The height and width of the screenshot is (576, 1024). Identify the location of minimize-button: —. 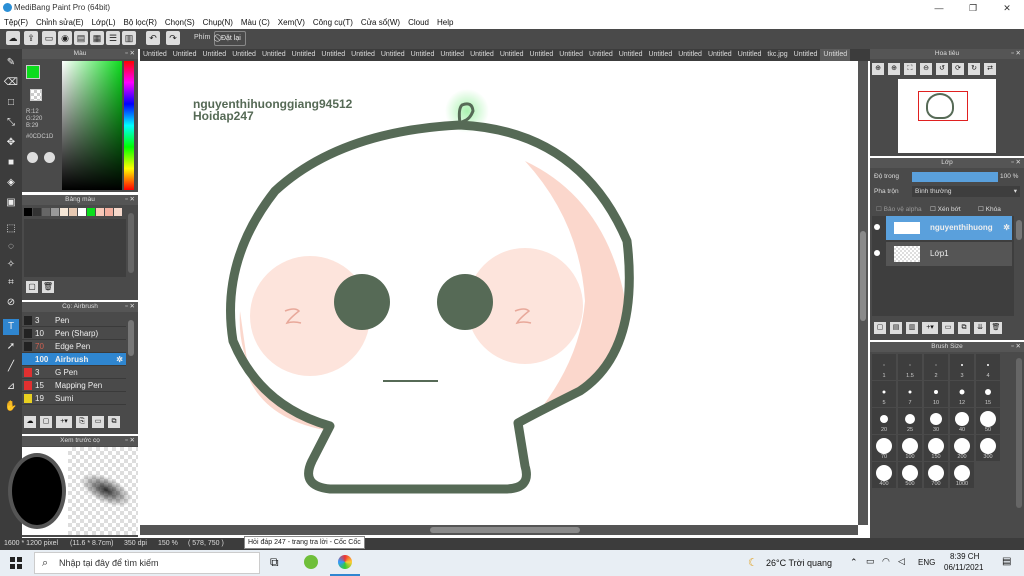
(939, 8).